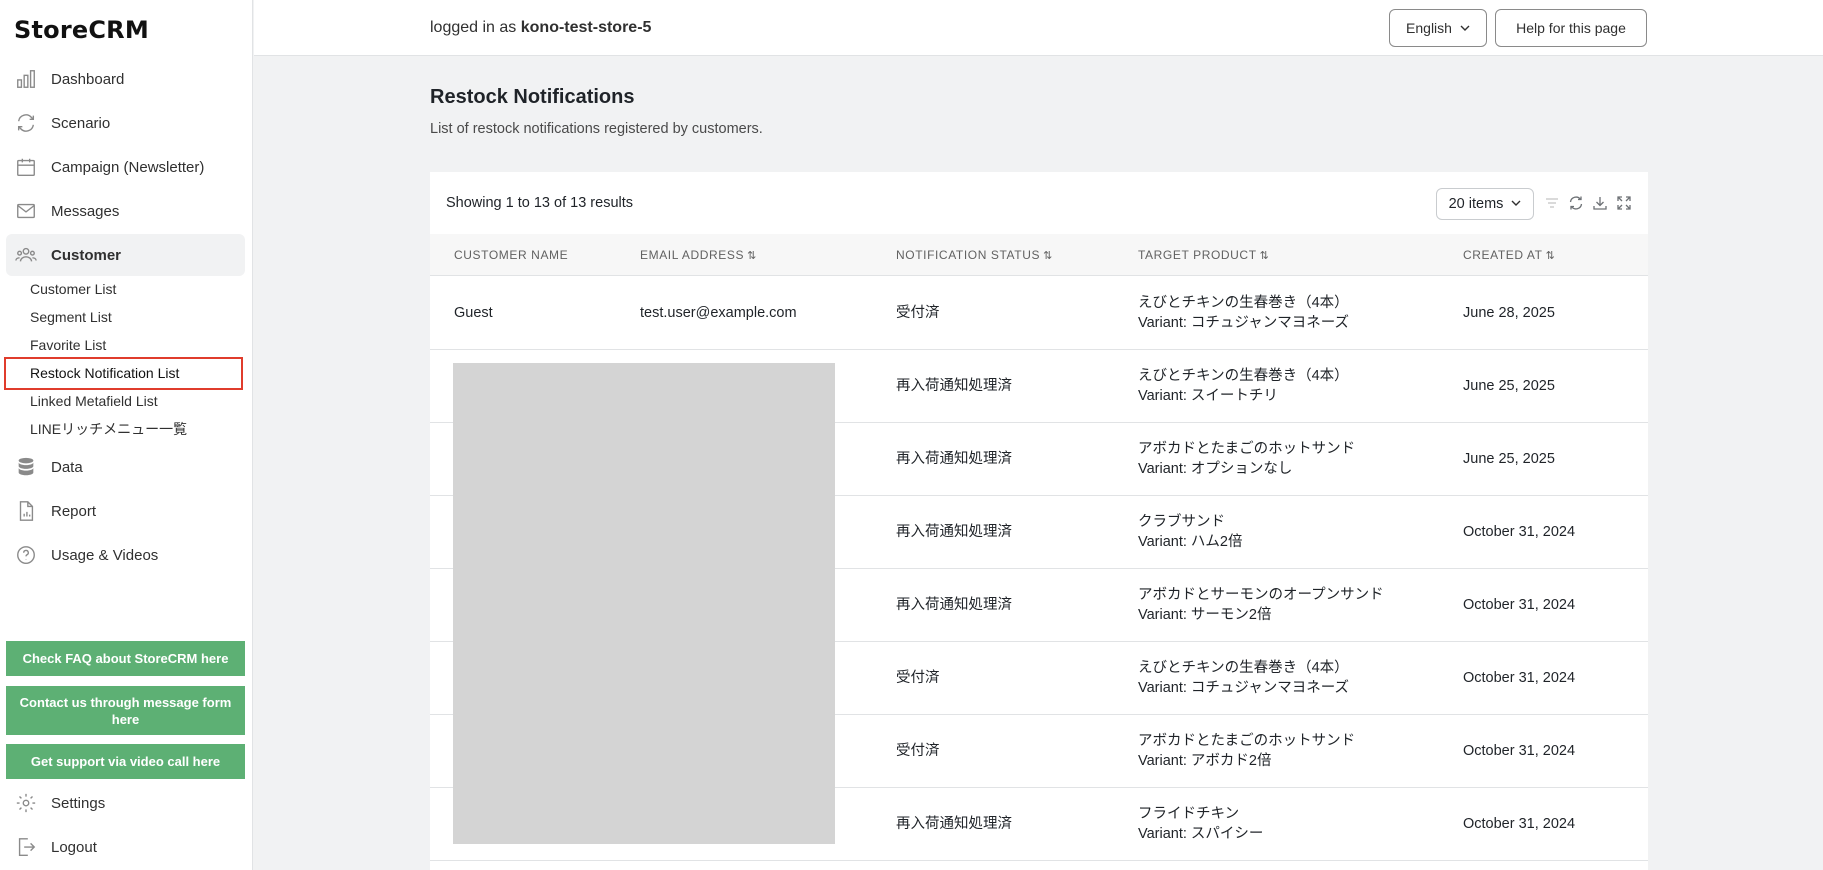 The image size is (1823, 870). I want to click on nav-campaign: Campaign (Newsletter), so click(125, 167).